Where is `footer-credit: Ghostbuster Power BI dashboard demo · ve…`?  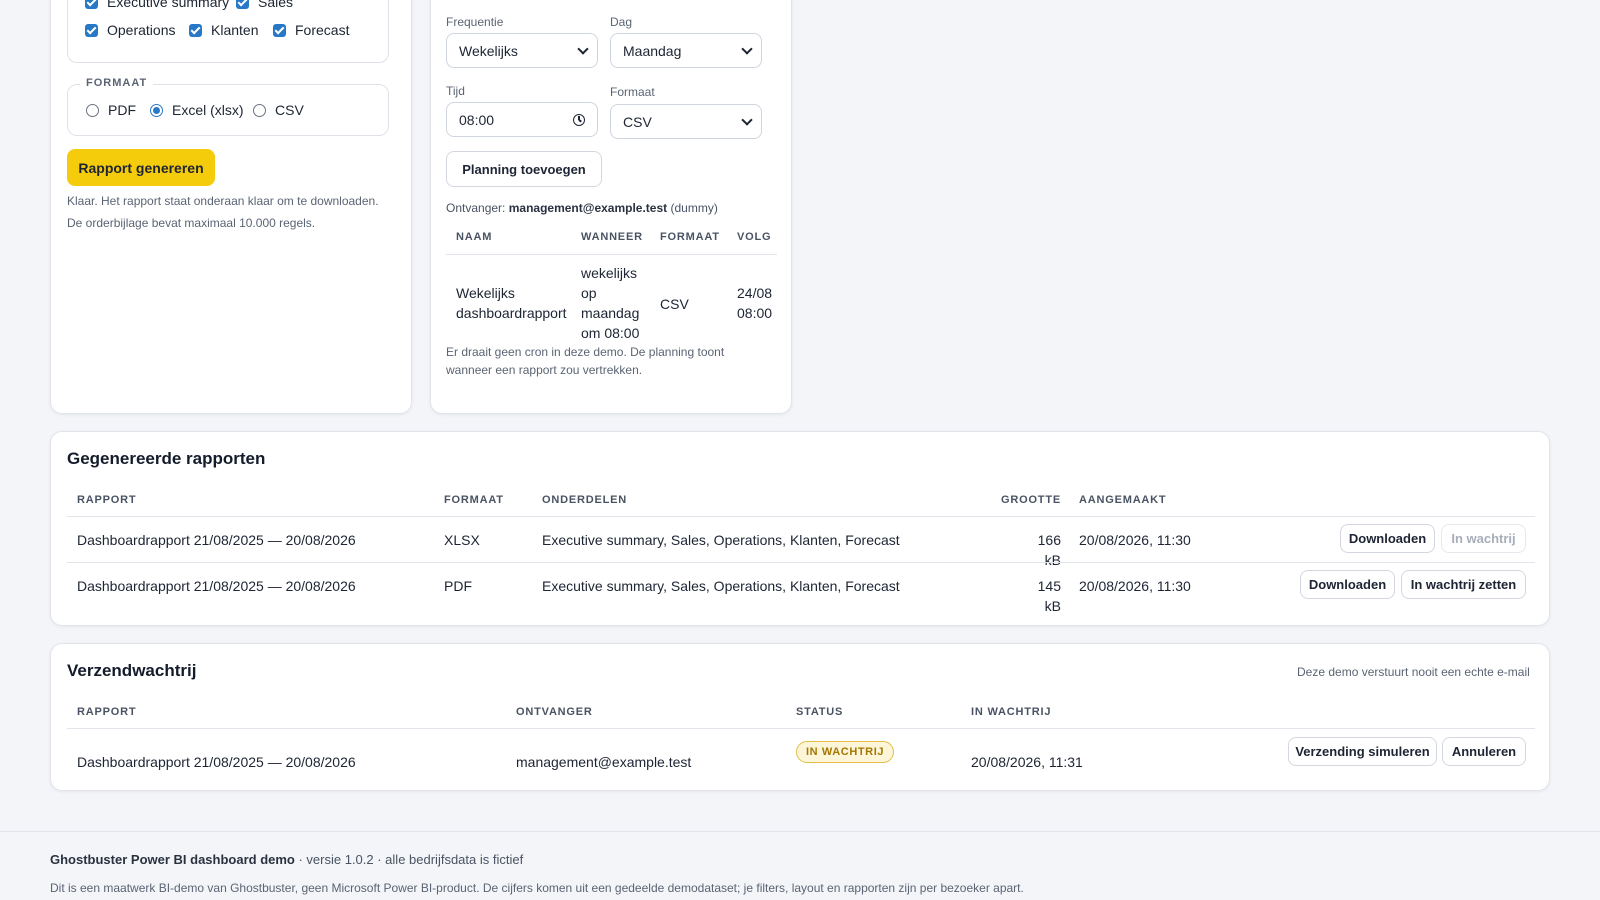 footer-credit: Ghostbuster Power BI dashboard demo · ve… is located at coordinates (286, 859).